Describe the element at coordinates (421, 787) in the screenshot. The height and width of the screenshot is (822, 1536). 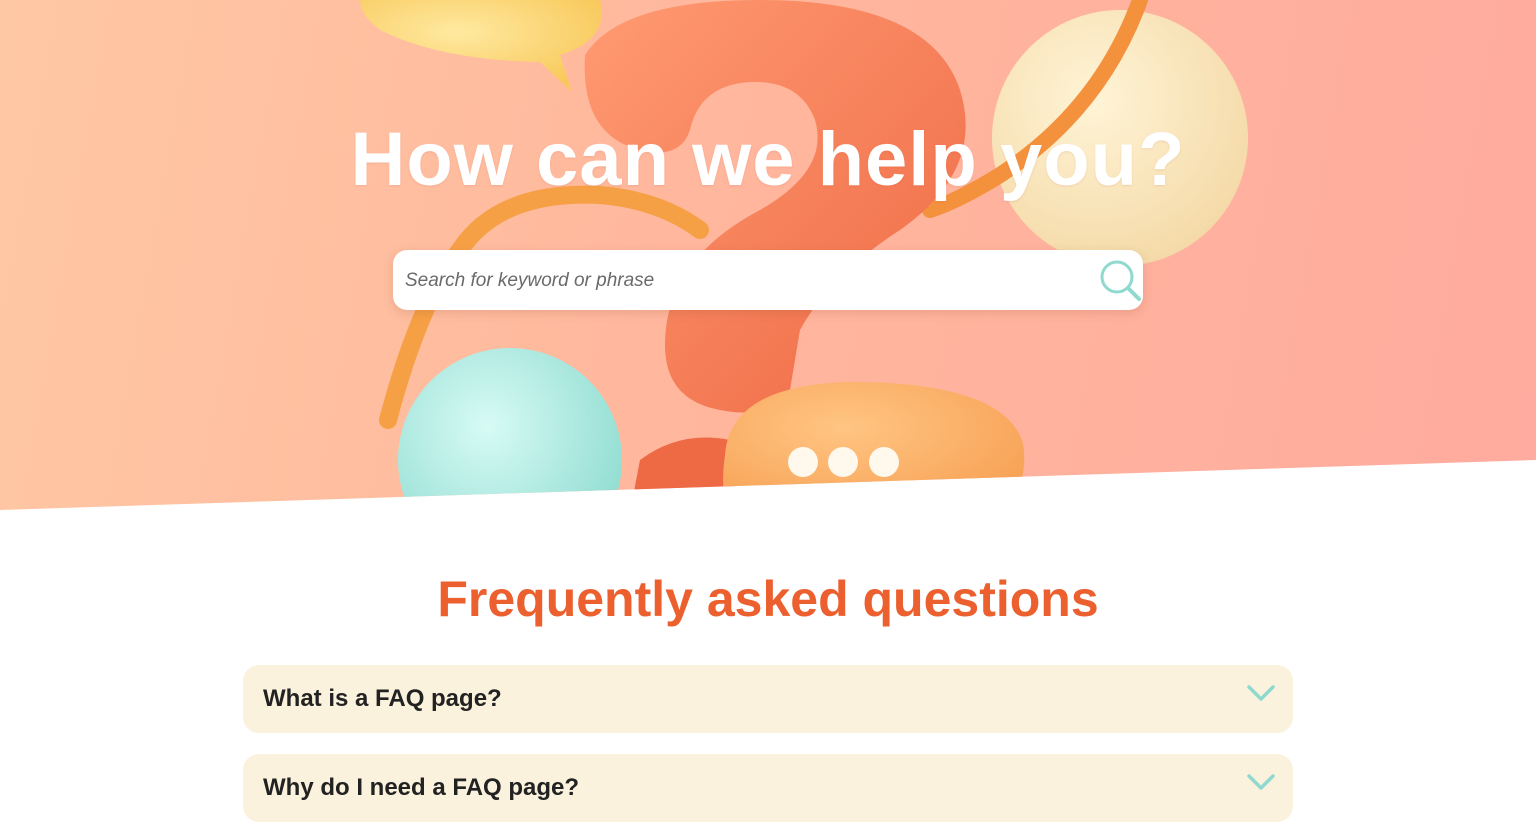
I see `faq-question: Why do I need a FAQ page?` at that location.